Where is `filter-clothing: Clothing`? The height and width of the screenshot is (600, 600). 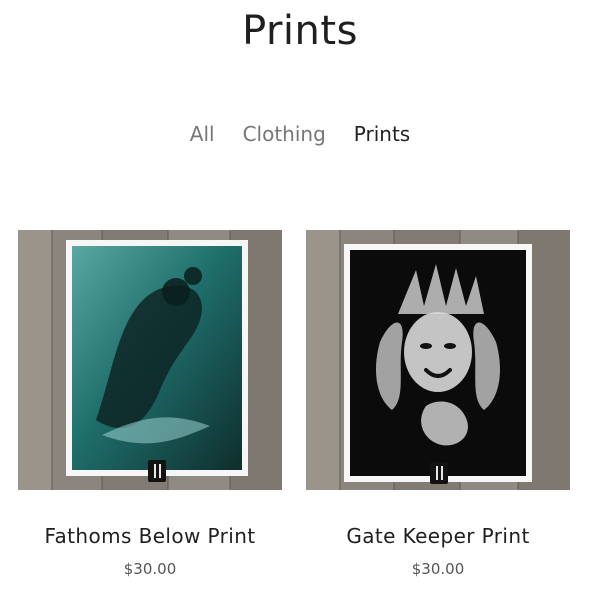 filter-clothing: Clothing is located at coordinates (284, 134).